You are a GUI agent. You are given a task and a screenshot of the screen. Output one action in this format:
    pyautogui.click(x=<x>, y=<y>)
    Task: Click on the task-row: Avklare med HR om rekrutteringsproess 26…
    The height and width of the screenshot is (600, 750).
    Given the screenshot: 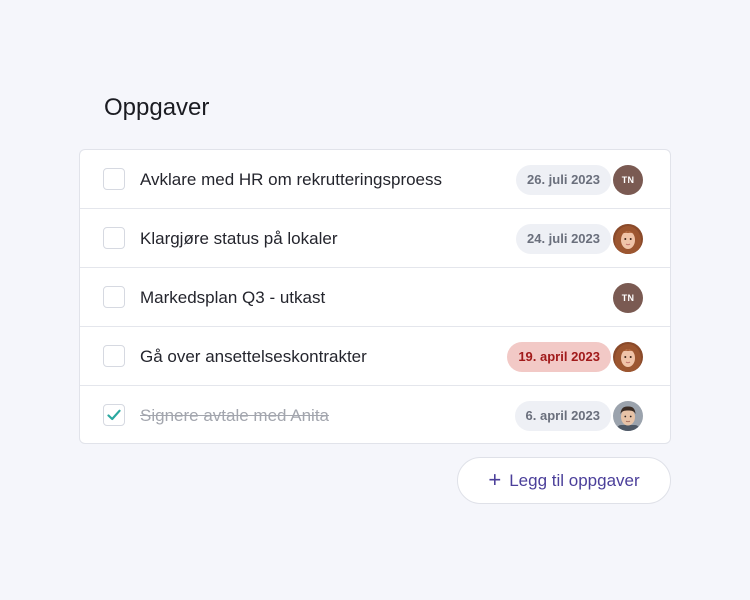 What is the action you would take?
    pyautogui.click(x=375, y=179)
    